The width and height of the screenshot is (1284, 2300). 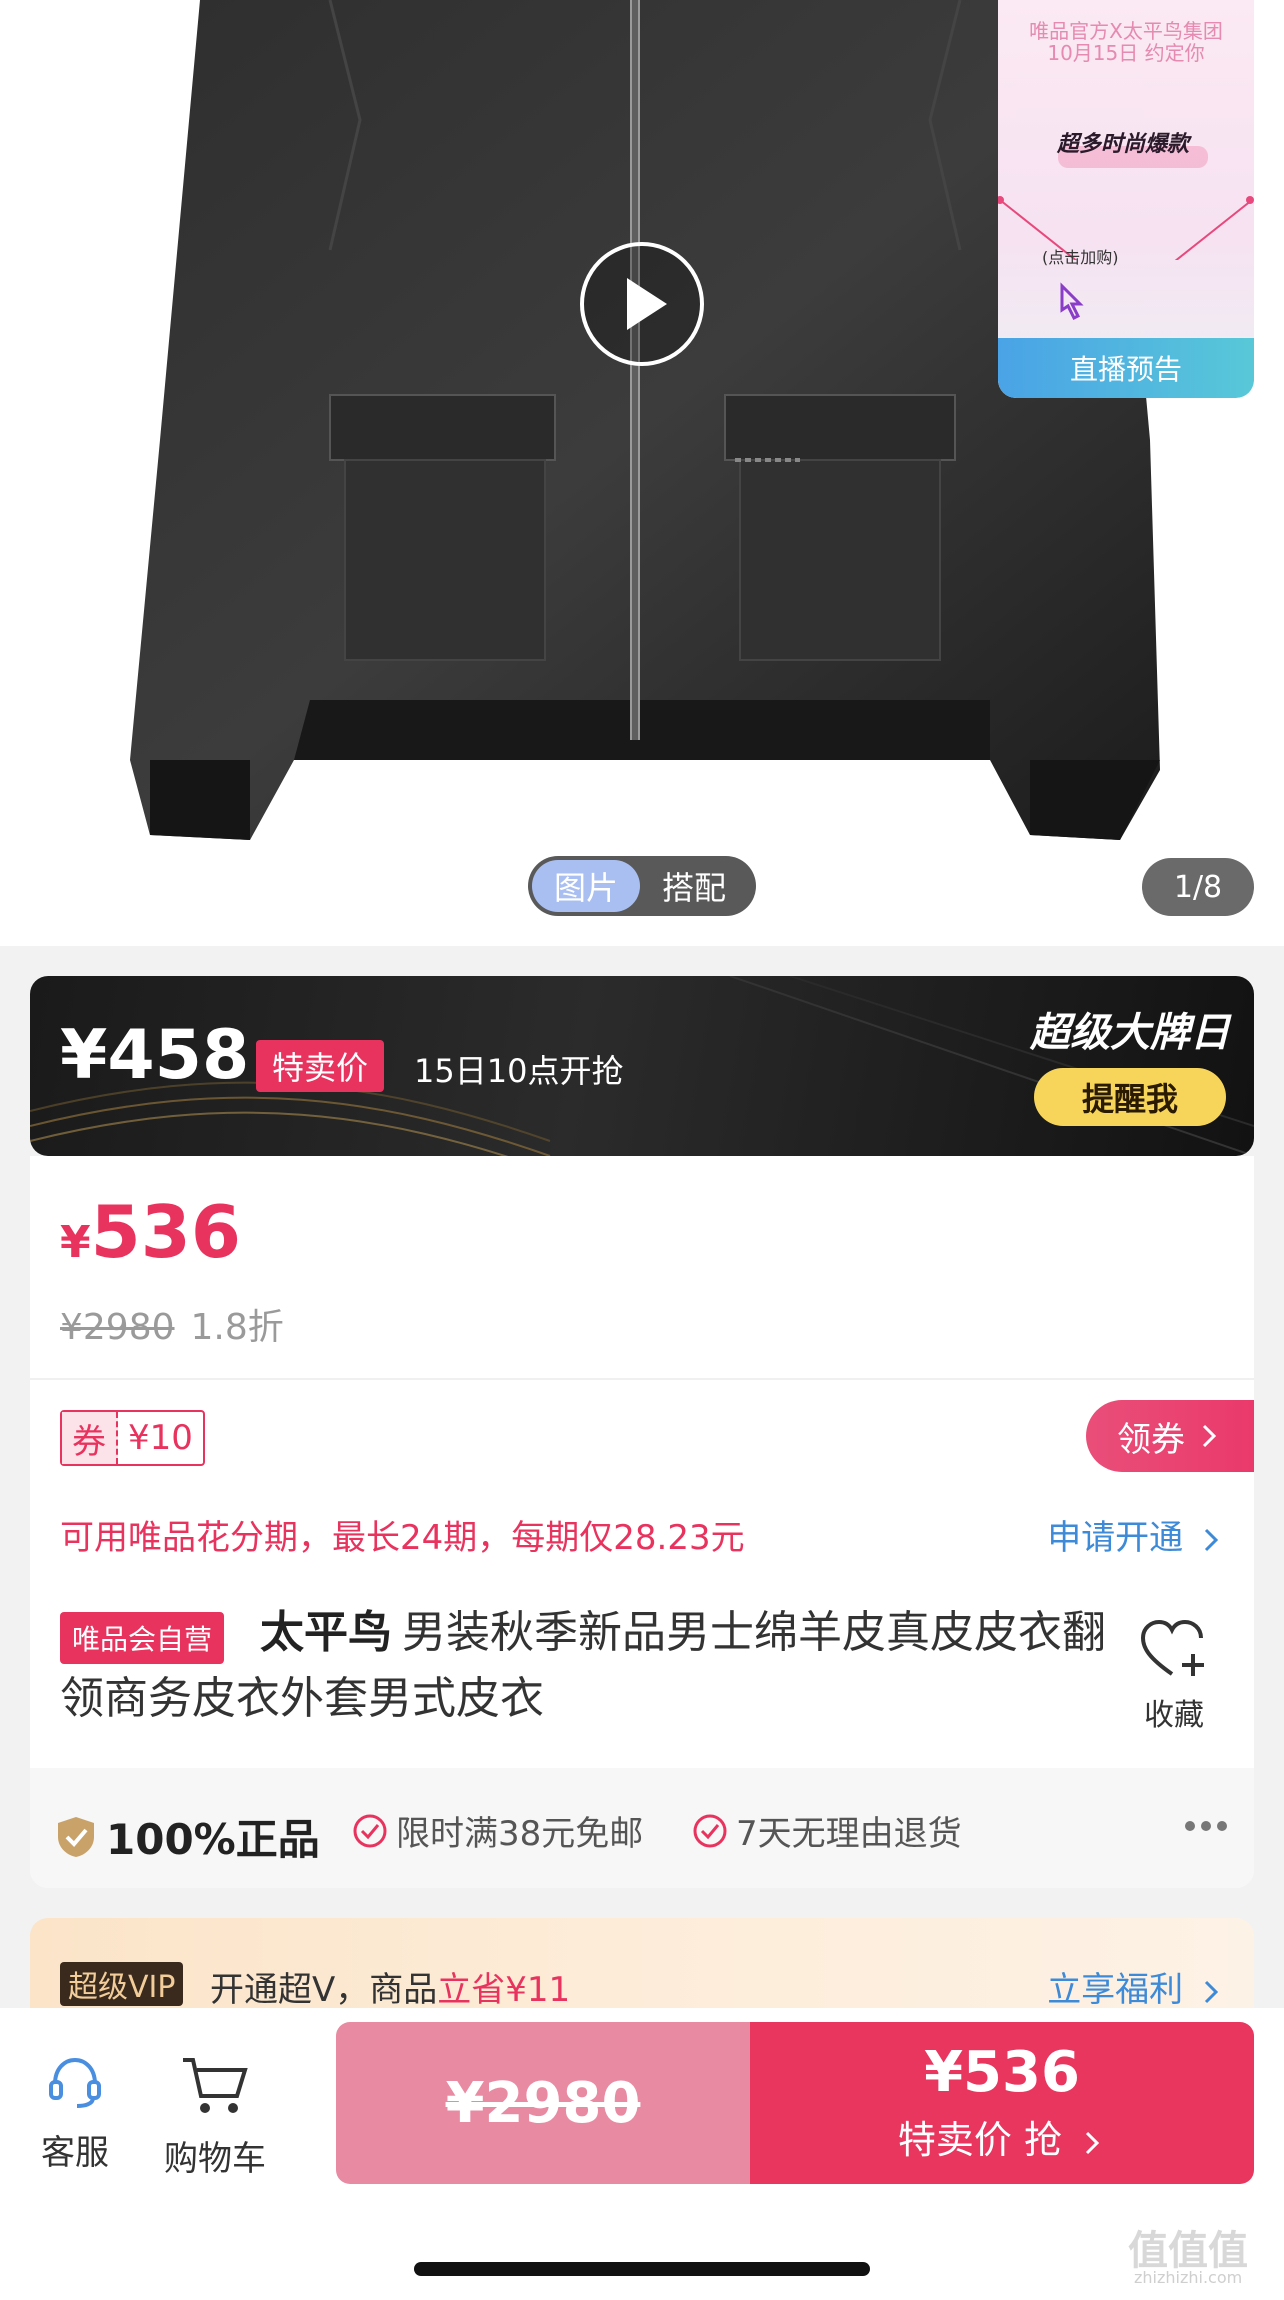 What do you see at coordinates (1130, 1097) in the screenshot?
I see `remind-me-button: 提醒我` at bounding box center [1130, 1097].